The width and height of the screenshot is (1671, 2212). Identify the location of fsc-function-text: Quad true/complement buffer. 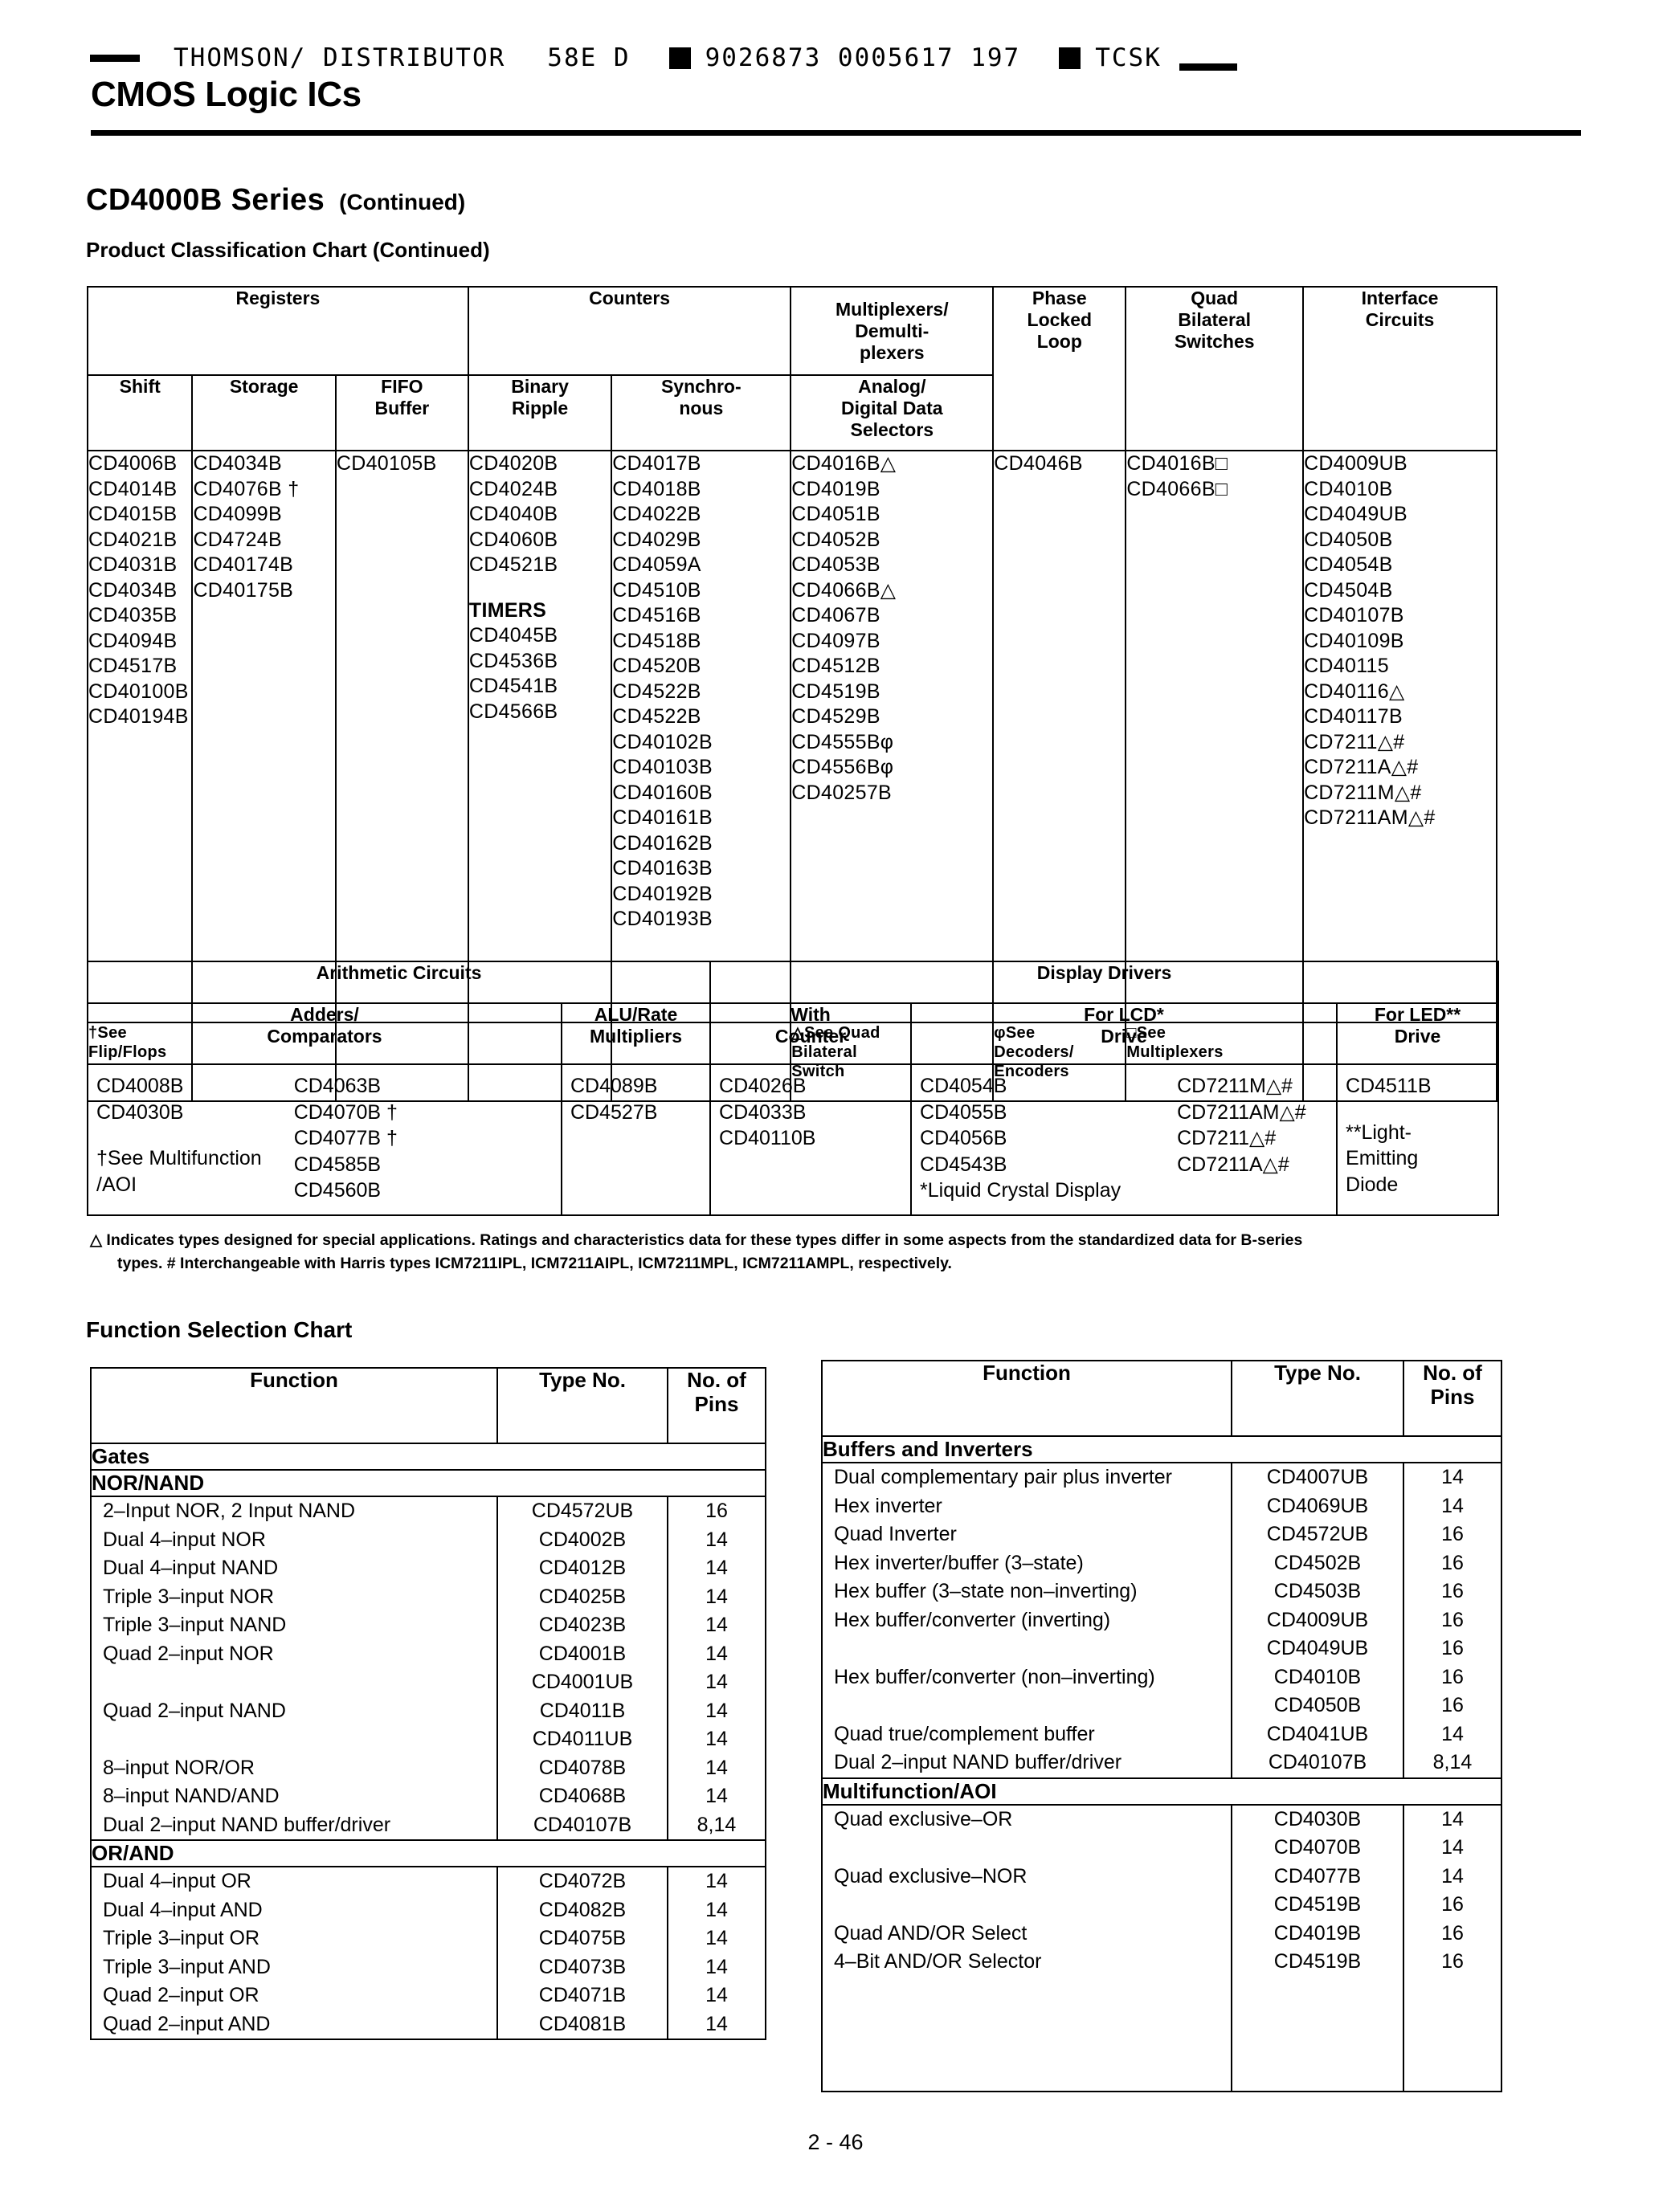
(964, 1733).